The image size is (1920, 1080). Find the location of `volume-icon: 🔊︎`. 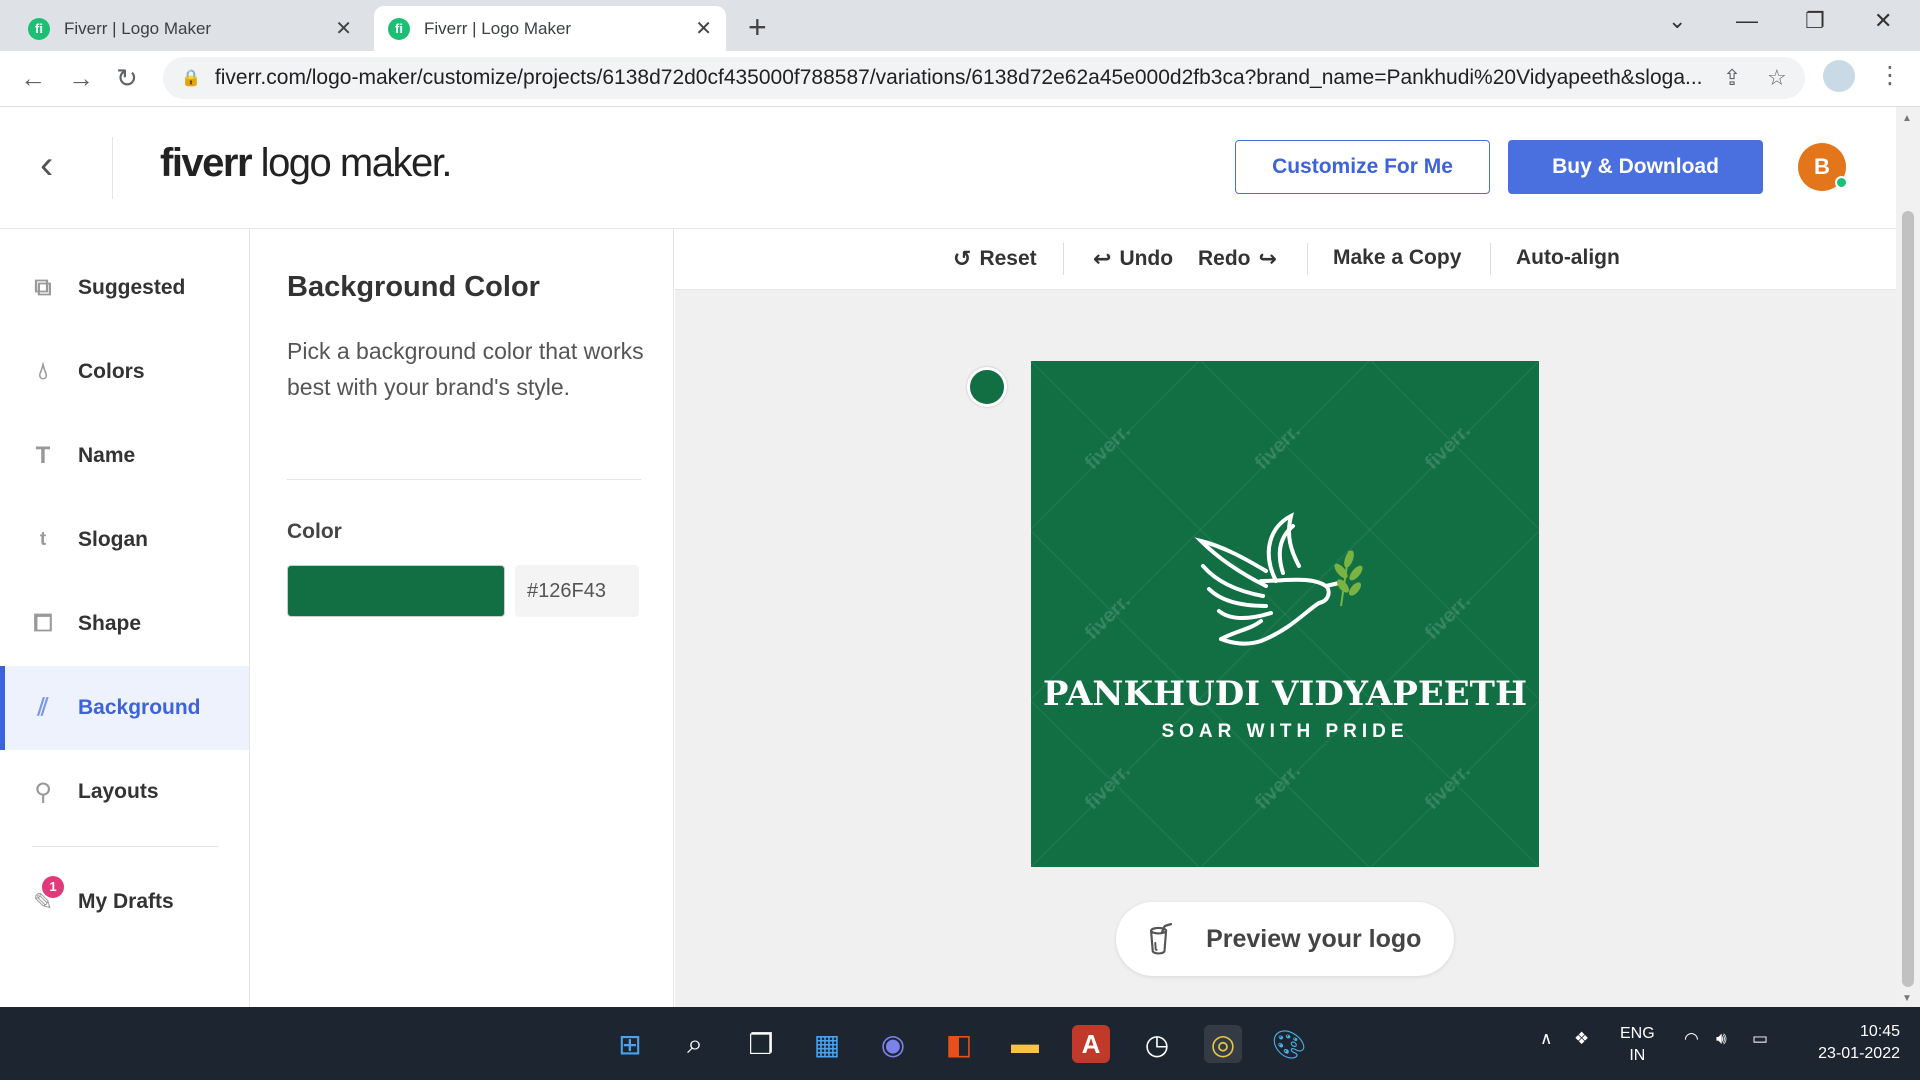

volume-icon: 🔊︎ is located at coordinates (1721, 1039).